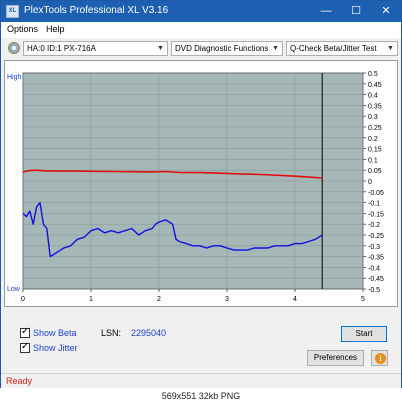 This screenshot has height=404, width=402. What do you see at coordinates (159, 299) in the screenshot?
I see `x-tick-label: 2` at bounding box center [159, 299].